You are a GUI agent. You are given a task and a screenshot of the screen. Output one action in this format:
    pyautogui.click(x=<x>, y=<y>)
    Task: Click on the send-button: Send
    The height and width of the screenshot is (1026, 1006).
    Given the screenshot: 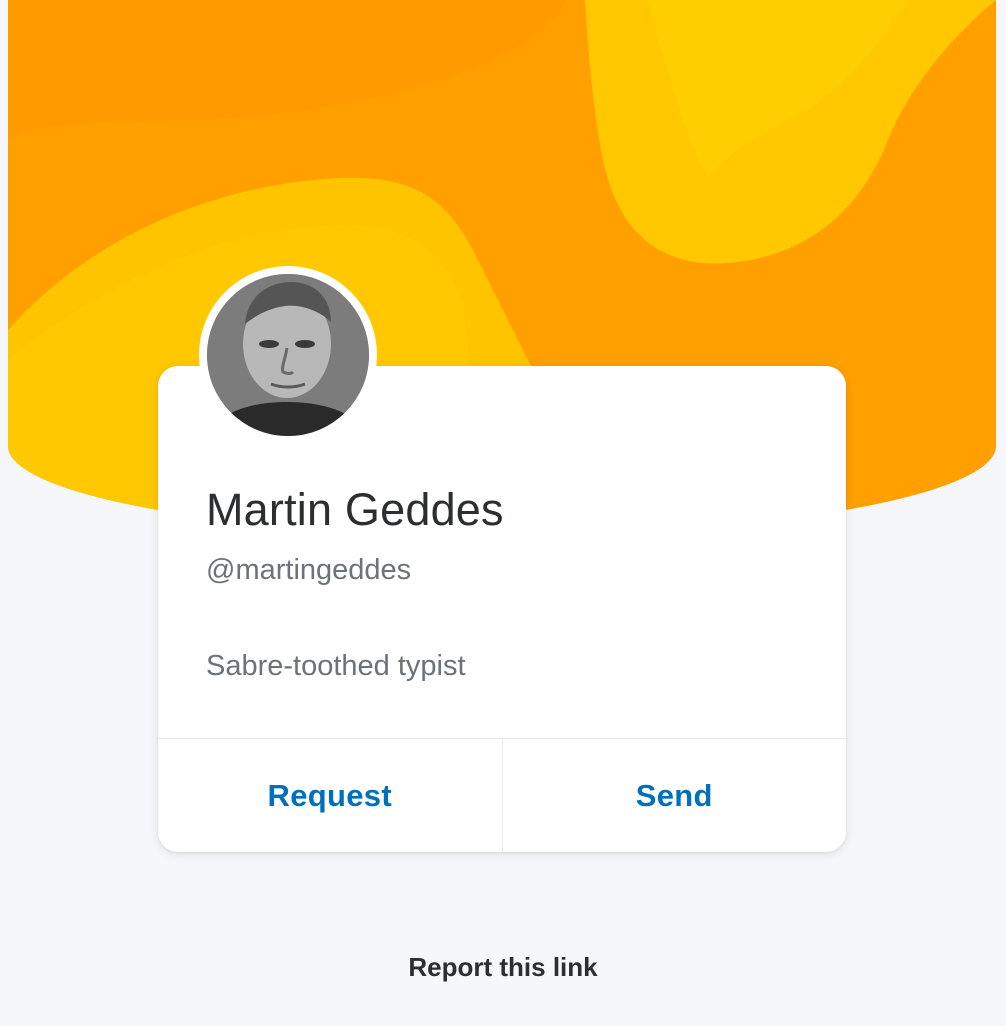 What is the action you would take?
    pyautogui.click(x=674, y=795)
    